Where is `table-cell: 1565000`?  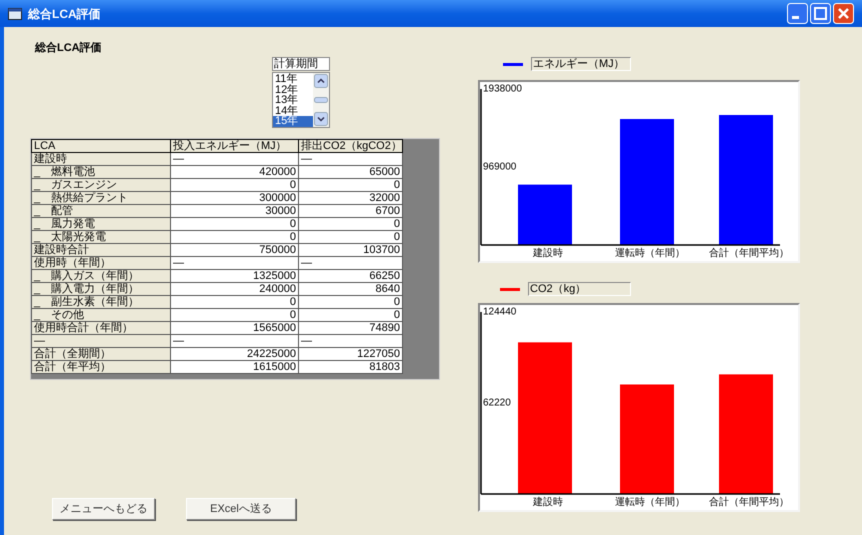 table-cell: 1565000 is located at coordinates (234, 328).